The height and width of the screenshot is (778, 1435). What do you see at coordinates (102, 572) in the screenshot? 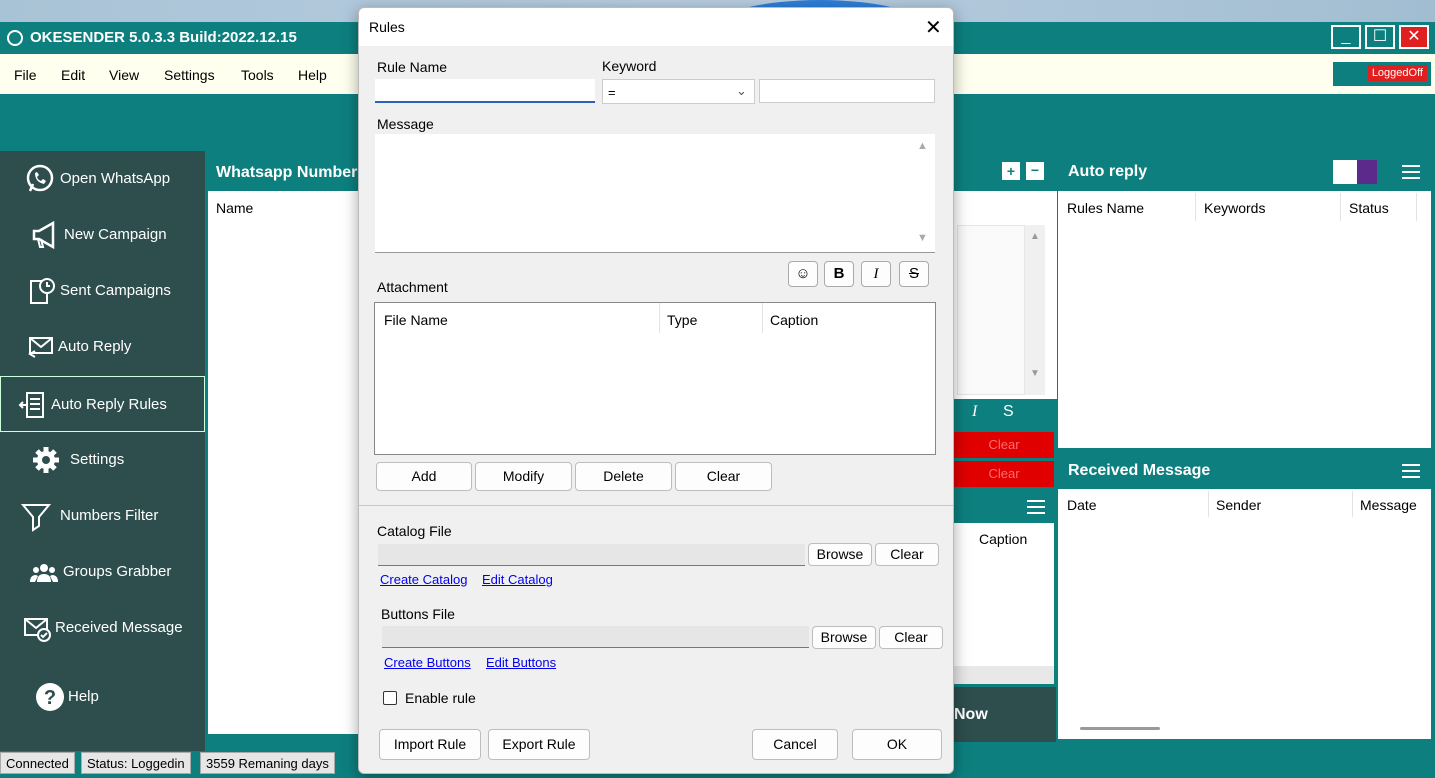
I see `sidebar-item-groups-grabber: Groups Grabber` at bounding box center [102, 572].